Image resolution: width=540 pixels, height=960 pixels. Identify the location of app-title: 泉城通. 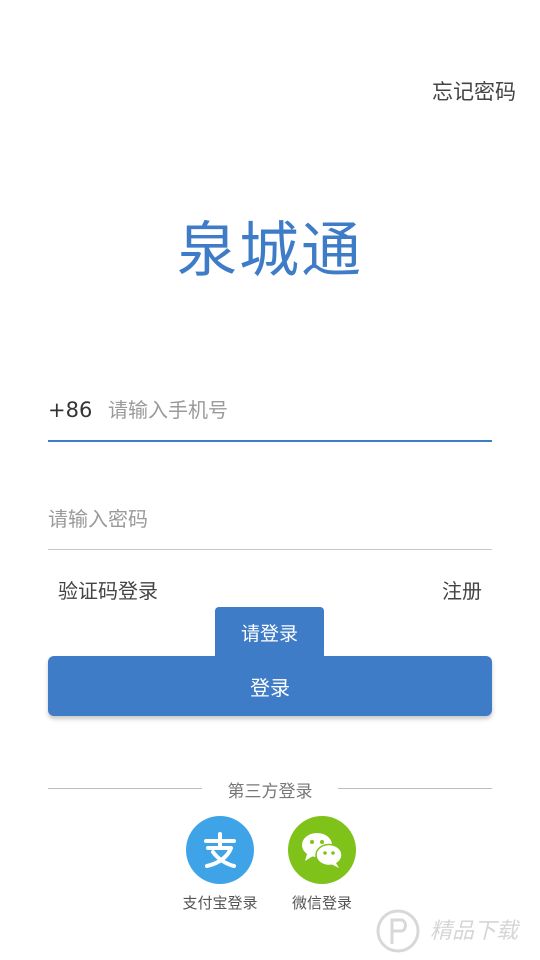
(270, 251).